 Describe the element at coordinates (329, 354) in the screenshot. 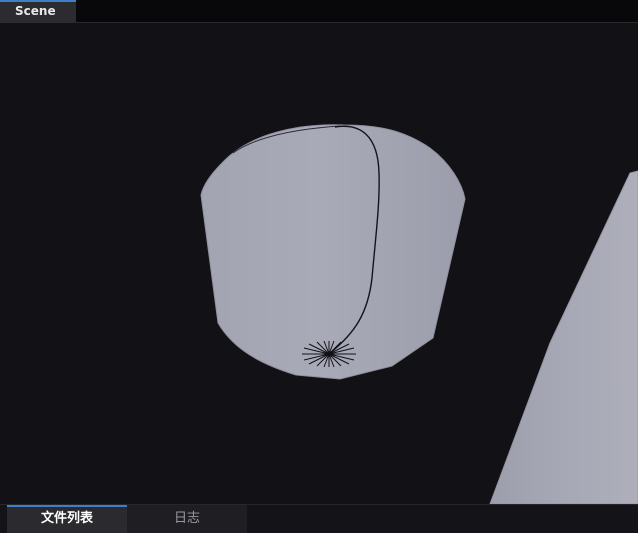

I see `pivot-gizmo` at that location.